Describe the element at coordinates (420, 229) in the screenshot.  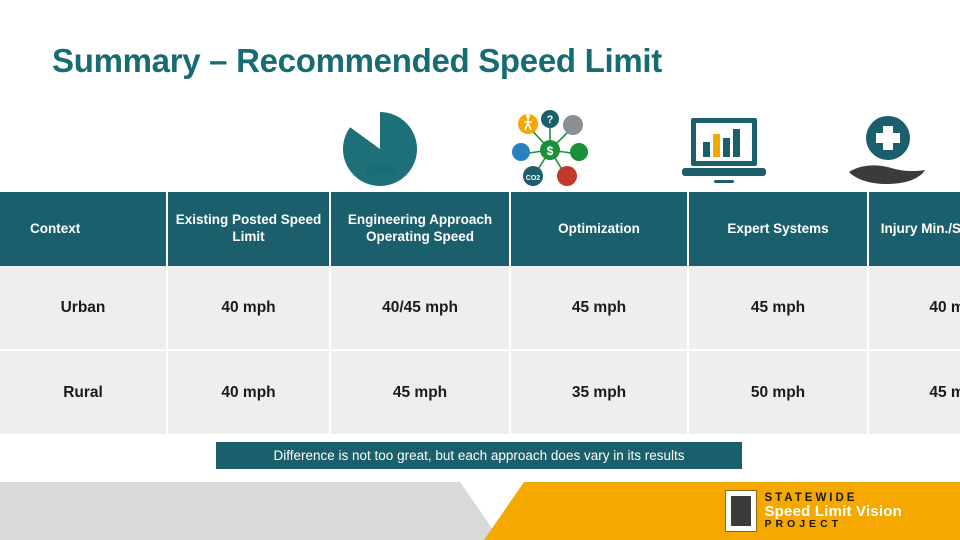
I see `col-header-engineering-approach-operating-speed: Engineering Approach Operating Speed` at that location.